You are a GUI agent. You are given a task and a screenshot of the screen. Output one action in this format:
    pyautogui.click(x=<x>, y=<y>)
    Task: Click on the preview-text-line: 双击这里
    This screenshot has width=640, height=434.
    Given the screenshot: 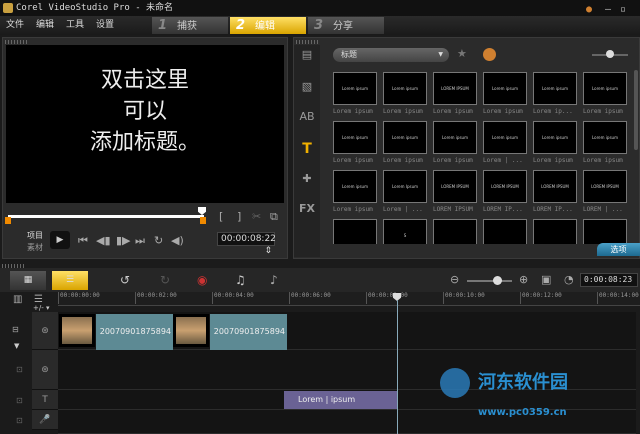 What is the action you would take?
    pyautogui.click(x=144, y=80)
    